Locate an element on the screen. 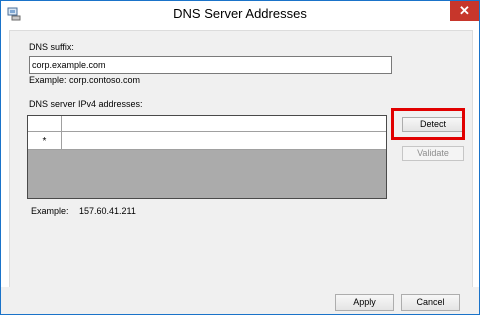  dns-servers-label: DNS server IPv4 addresses: is located at coordinates (86, 104).